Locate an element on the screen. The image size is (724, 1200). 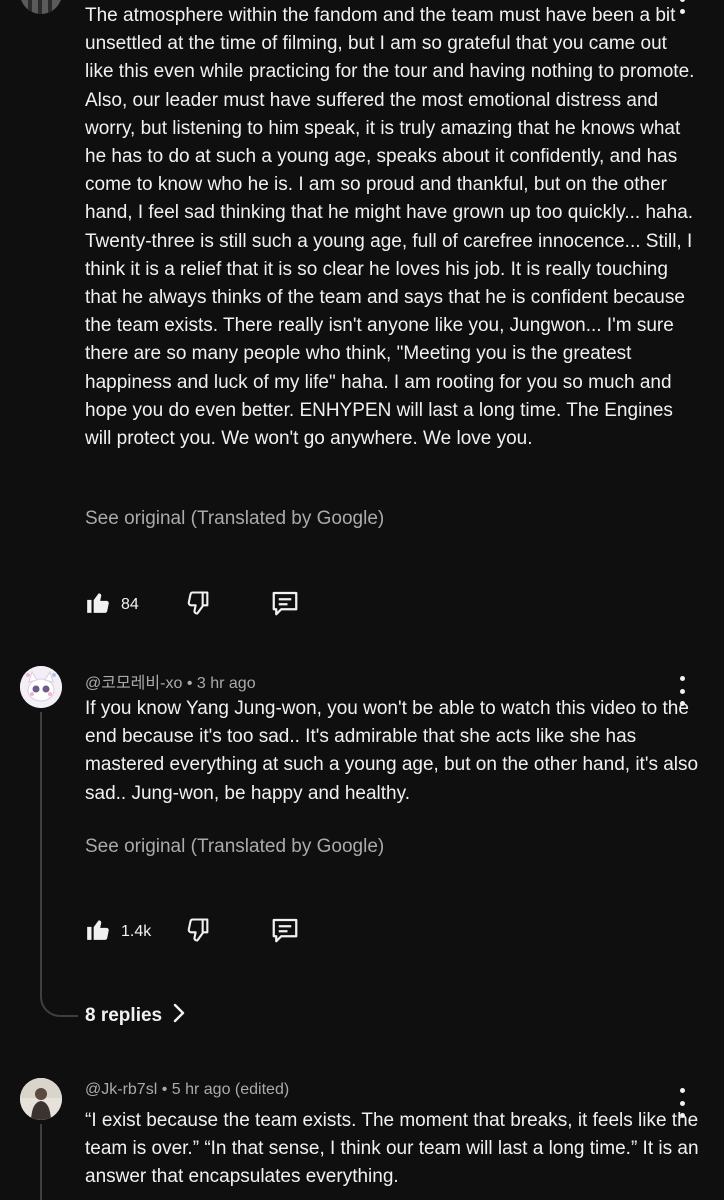
like-count: 84 is located at coordinates (130, 604).